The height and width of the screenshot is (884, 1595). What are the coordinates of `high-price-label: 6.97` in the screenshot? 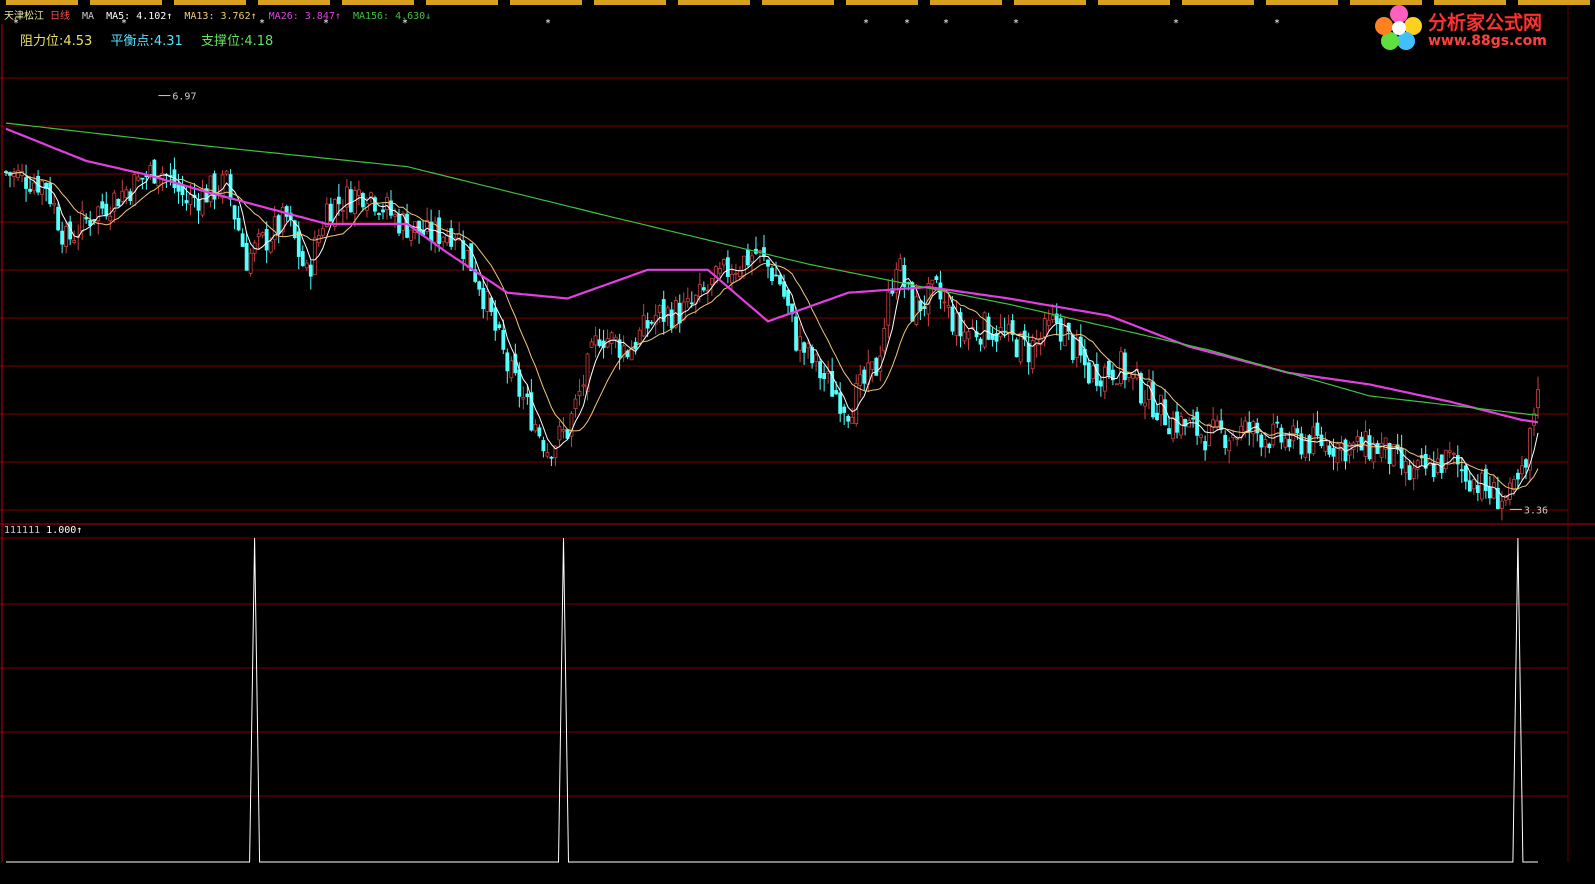 It's located at (184, 97).